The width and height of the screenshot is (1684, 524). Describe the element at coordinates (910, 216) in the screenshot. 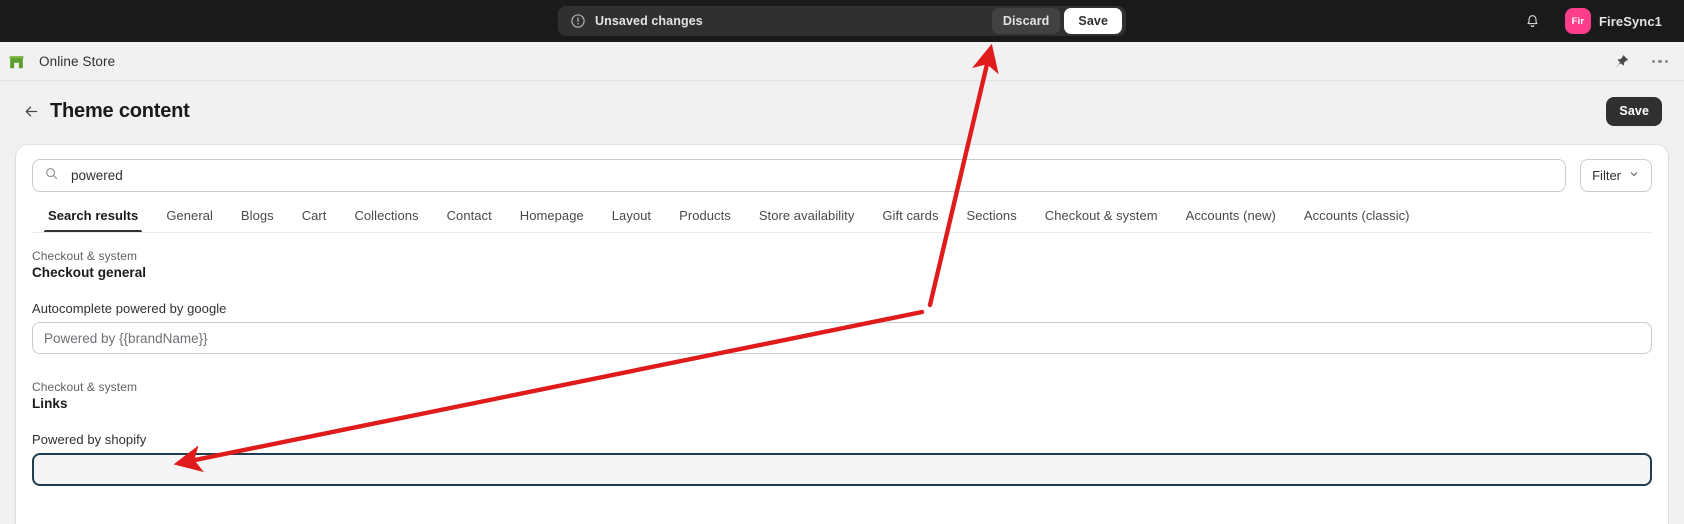

I see `tab-gift-cards: Gift cards` at that location.